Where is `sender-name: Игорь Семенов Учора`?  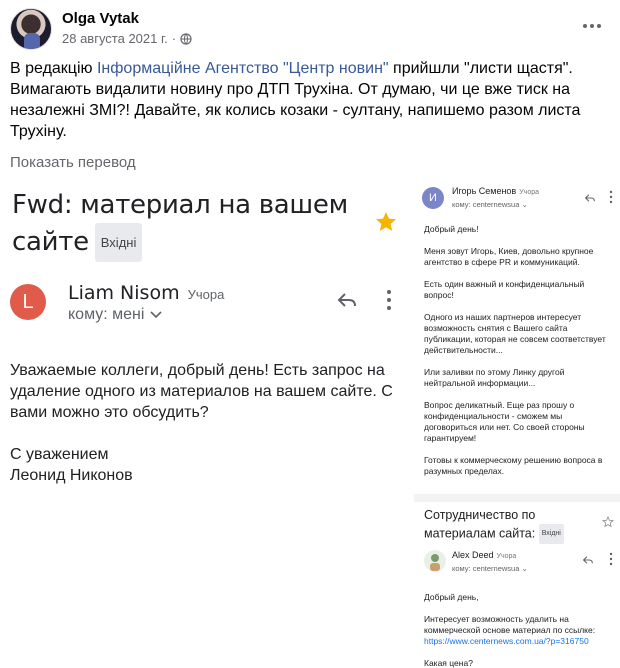
sender-name: Игорь Семенов Учора is located at coordinates (495, 191).